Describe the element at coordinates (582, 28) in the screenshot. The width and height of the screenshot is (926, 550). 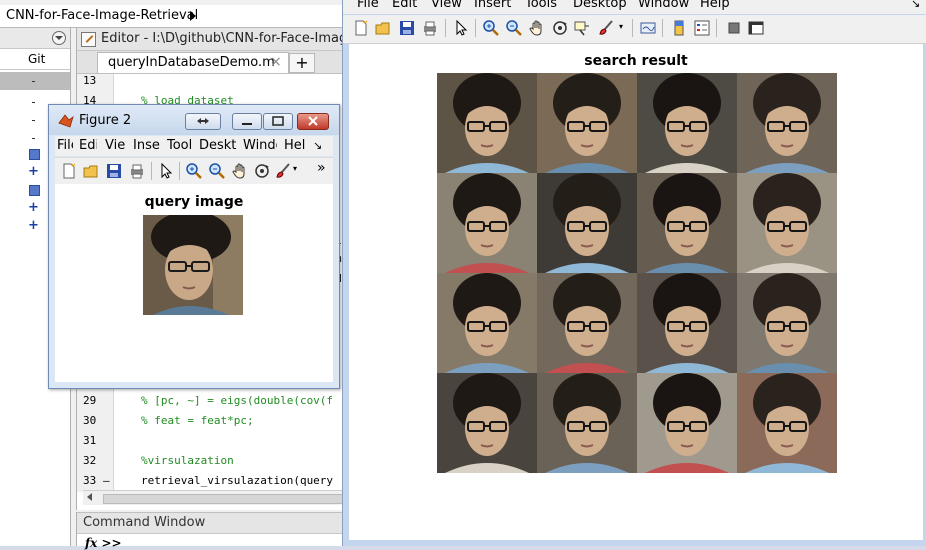
I see `data-cursor-icon` at that location.